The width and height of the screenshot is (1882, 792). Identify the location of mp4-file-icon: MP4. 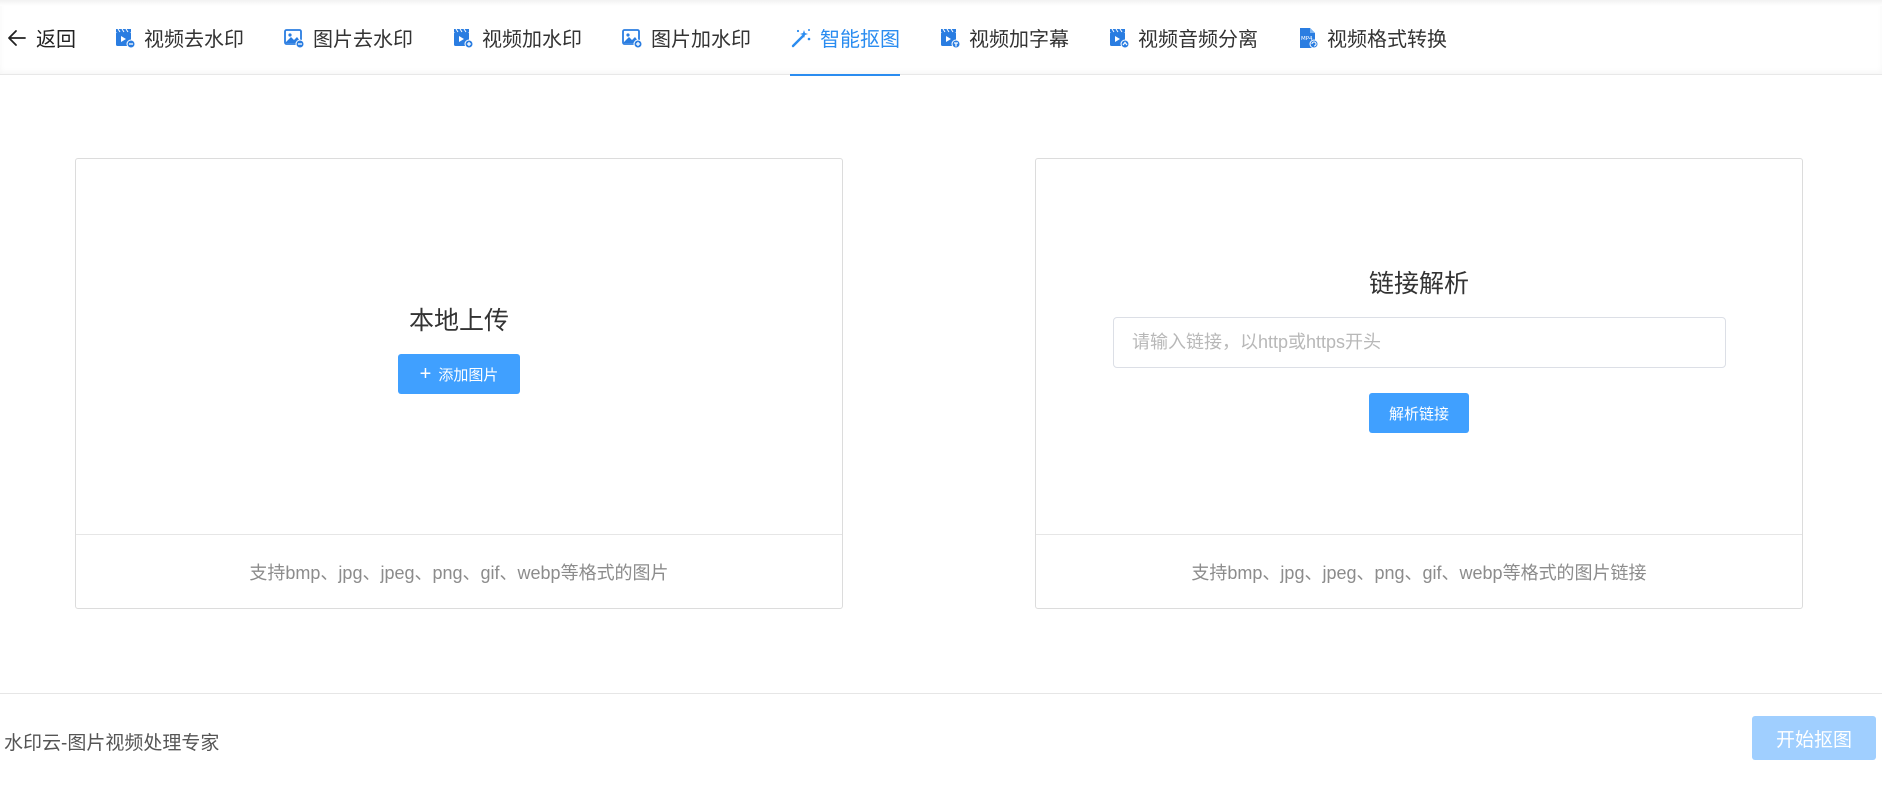
(1309, 37).